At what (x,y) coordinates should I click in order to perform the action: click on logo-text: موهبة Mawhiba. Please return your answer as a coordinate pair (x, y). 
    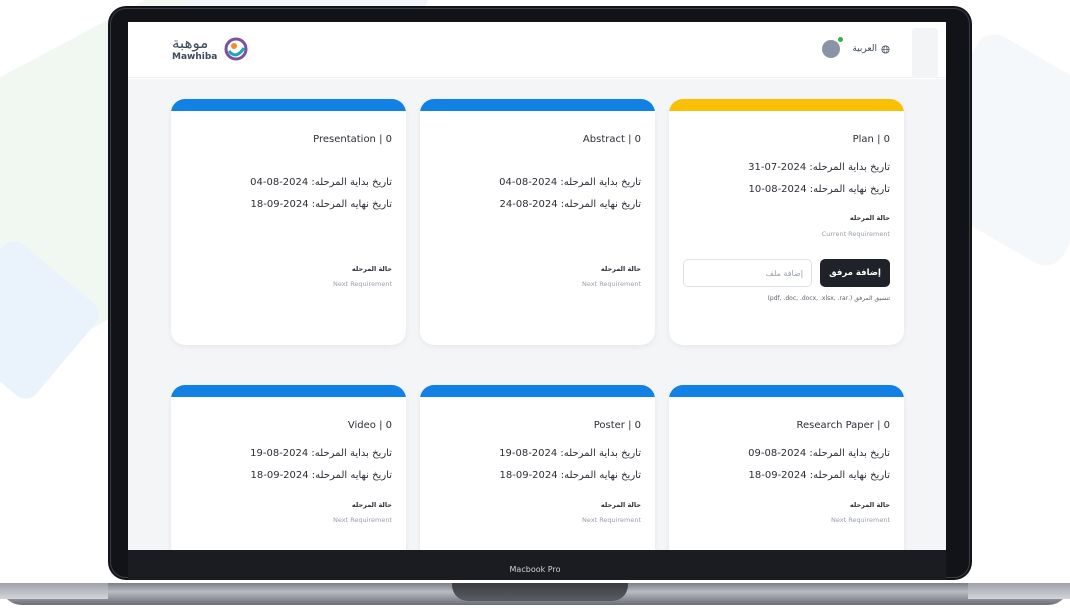
    Looking at the image, I should click on (194, 49).